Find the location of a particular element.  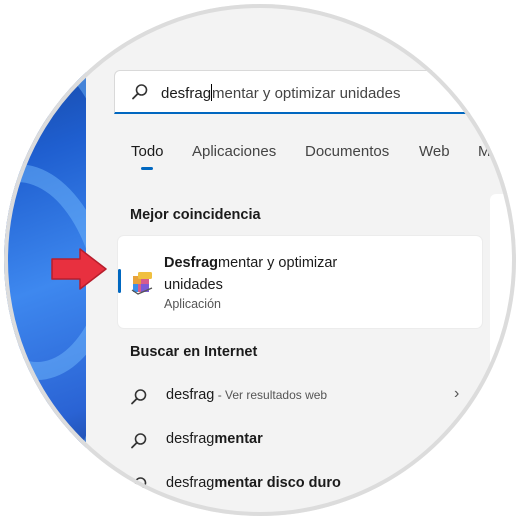

web-result-text: desfrag - Ver resultados web is located at coordinates (246, 395).